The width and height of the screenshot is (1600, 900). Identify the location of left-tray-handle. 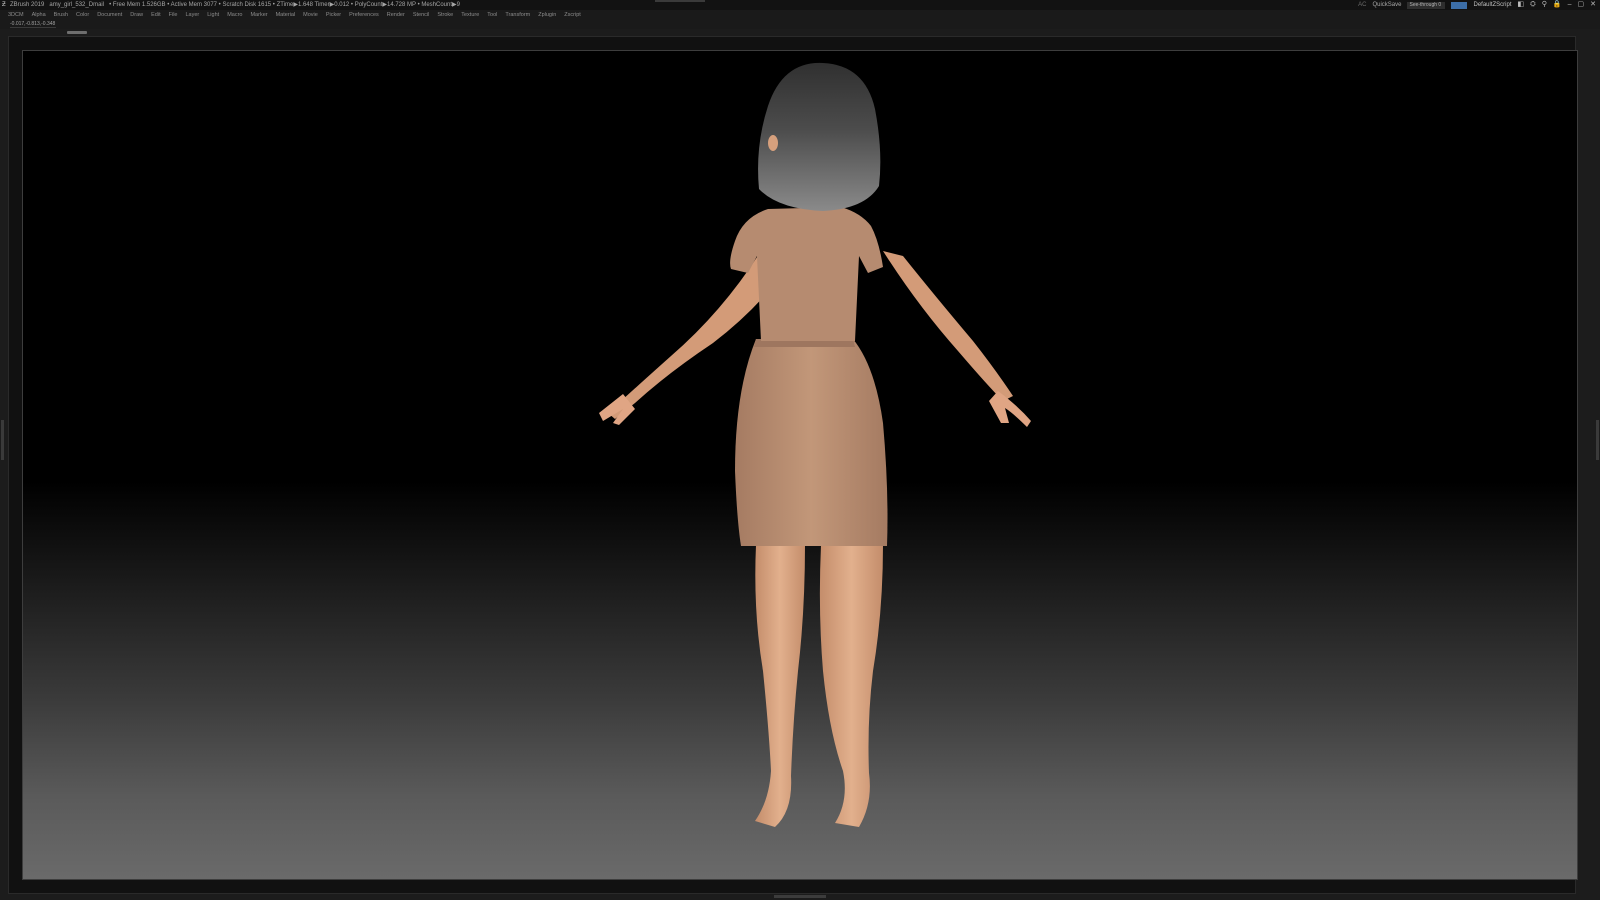
(2, 440).